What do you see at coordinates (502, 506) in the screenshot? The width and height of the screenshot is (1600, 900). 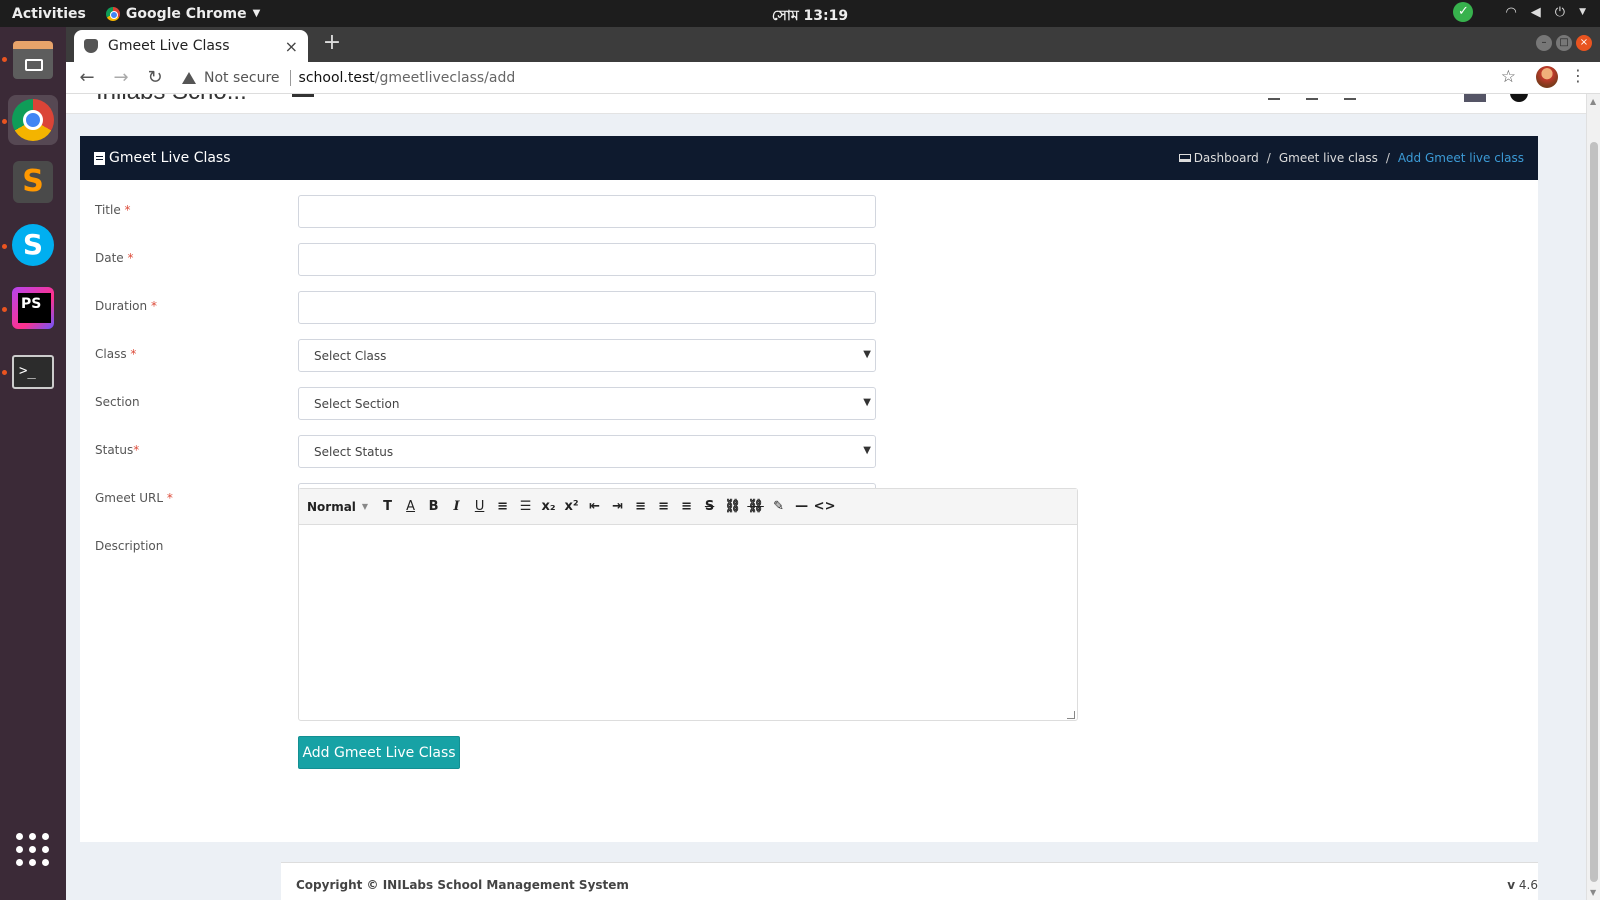 I see `ordered-list-icon: ≡` at bounding box center [502, 506].